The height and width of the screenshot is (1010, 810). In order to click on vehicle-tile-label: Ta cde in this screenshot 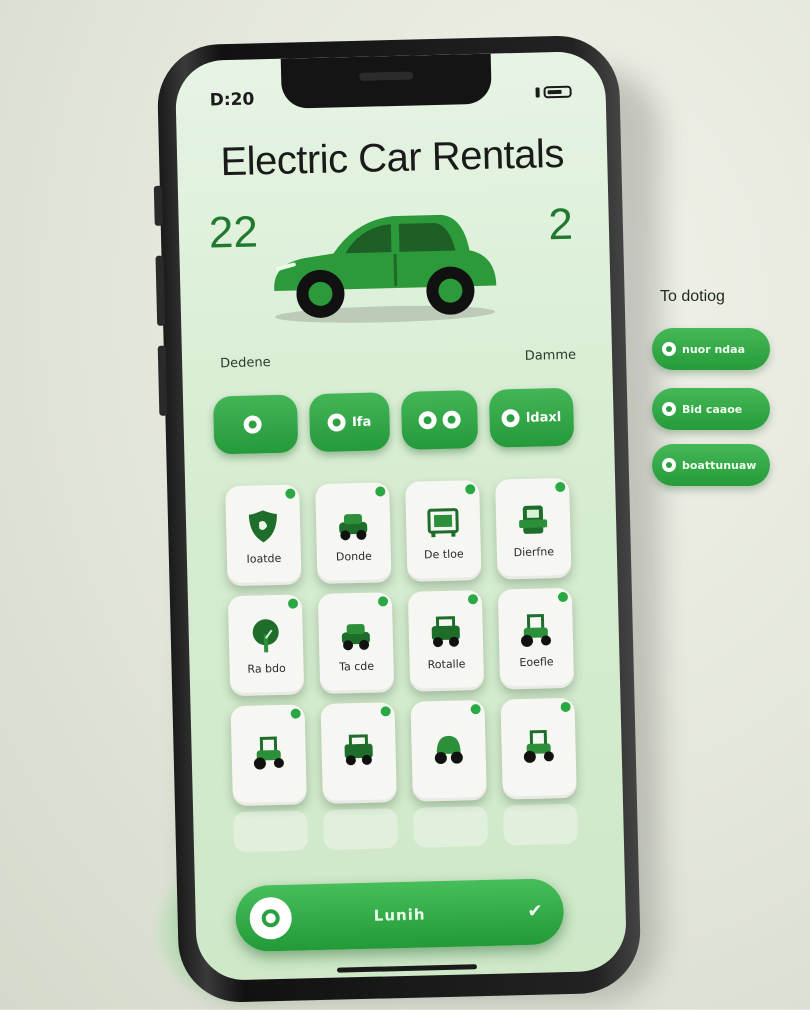, I will do `click(356, 666)`.